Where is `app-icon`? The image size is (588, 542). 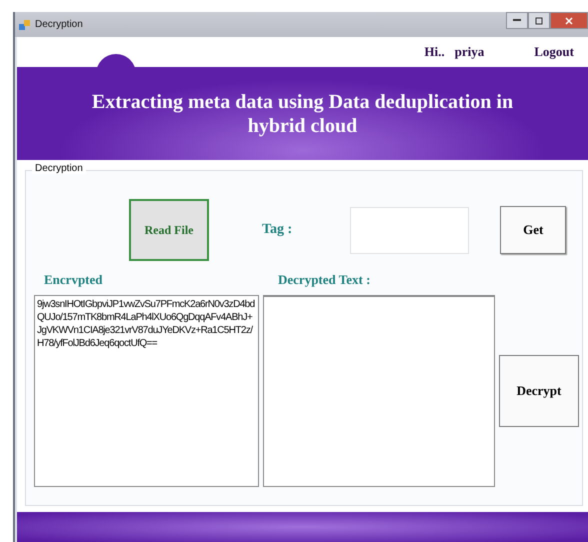
app-icon is located at coordinates (25, 24).